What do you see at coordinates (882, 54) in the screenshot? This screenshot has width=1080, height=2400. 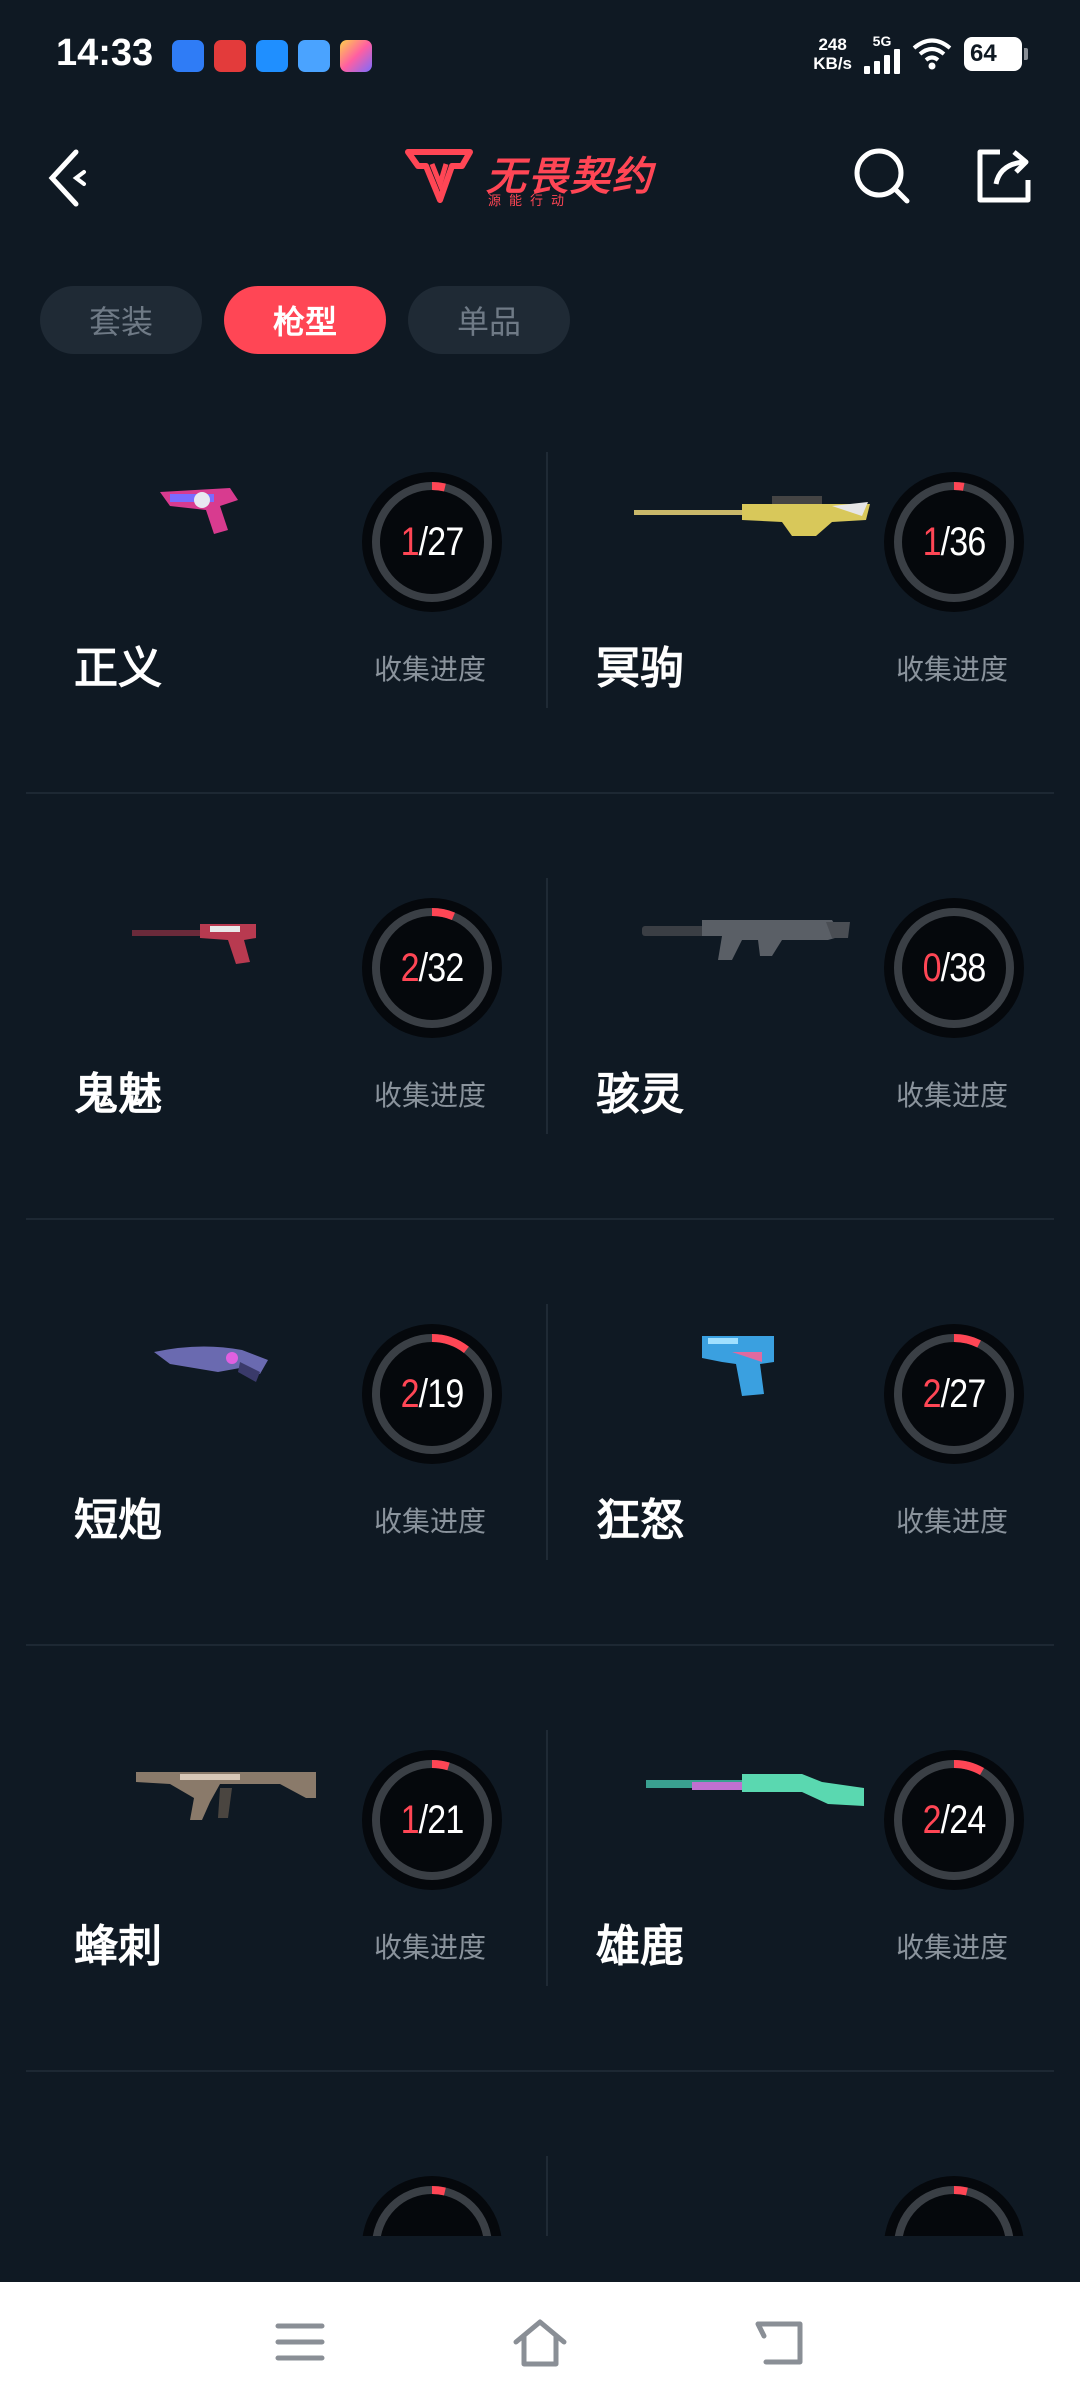 I see `cell-signal-icon: 5G` at bounding box center [882, 54].